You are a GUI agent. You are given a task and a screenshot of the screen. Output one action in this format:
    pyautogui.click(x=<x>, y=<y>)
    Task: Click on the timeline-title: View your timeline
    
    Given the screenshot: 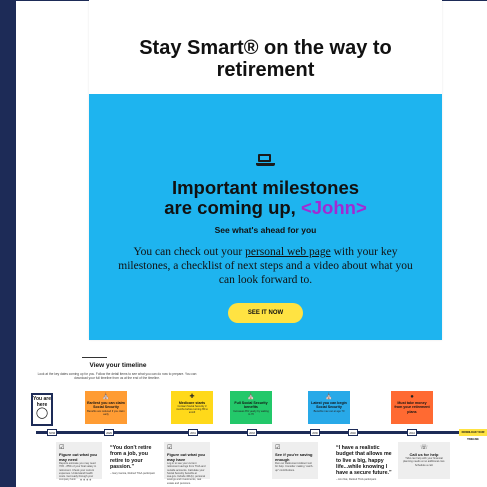 What is the action you would take?
    pyautogui.click(x=118, y=365)
    